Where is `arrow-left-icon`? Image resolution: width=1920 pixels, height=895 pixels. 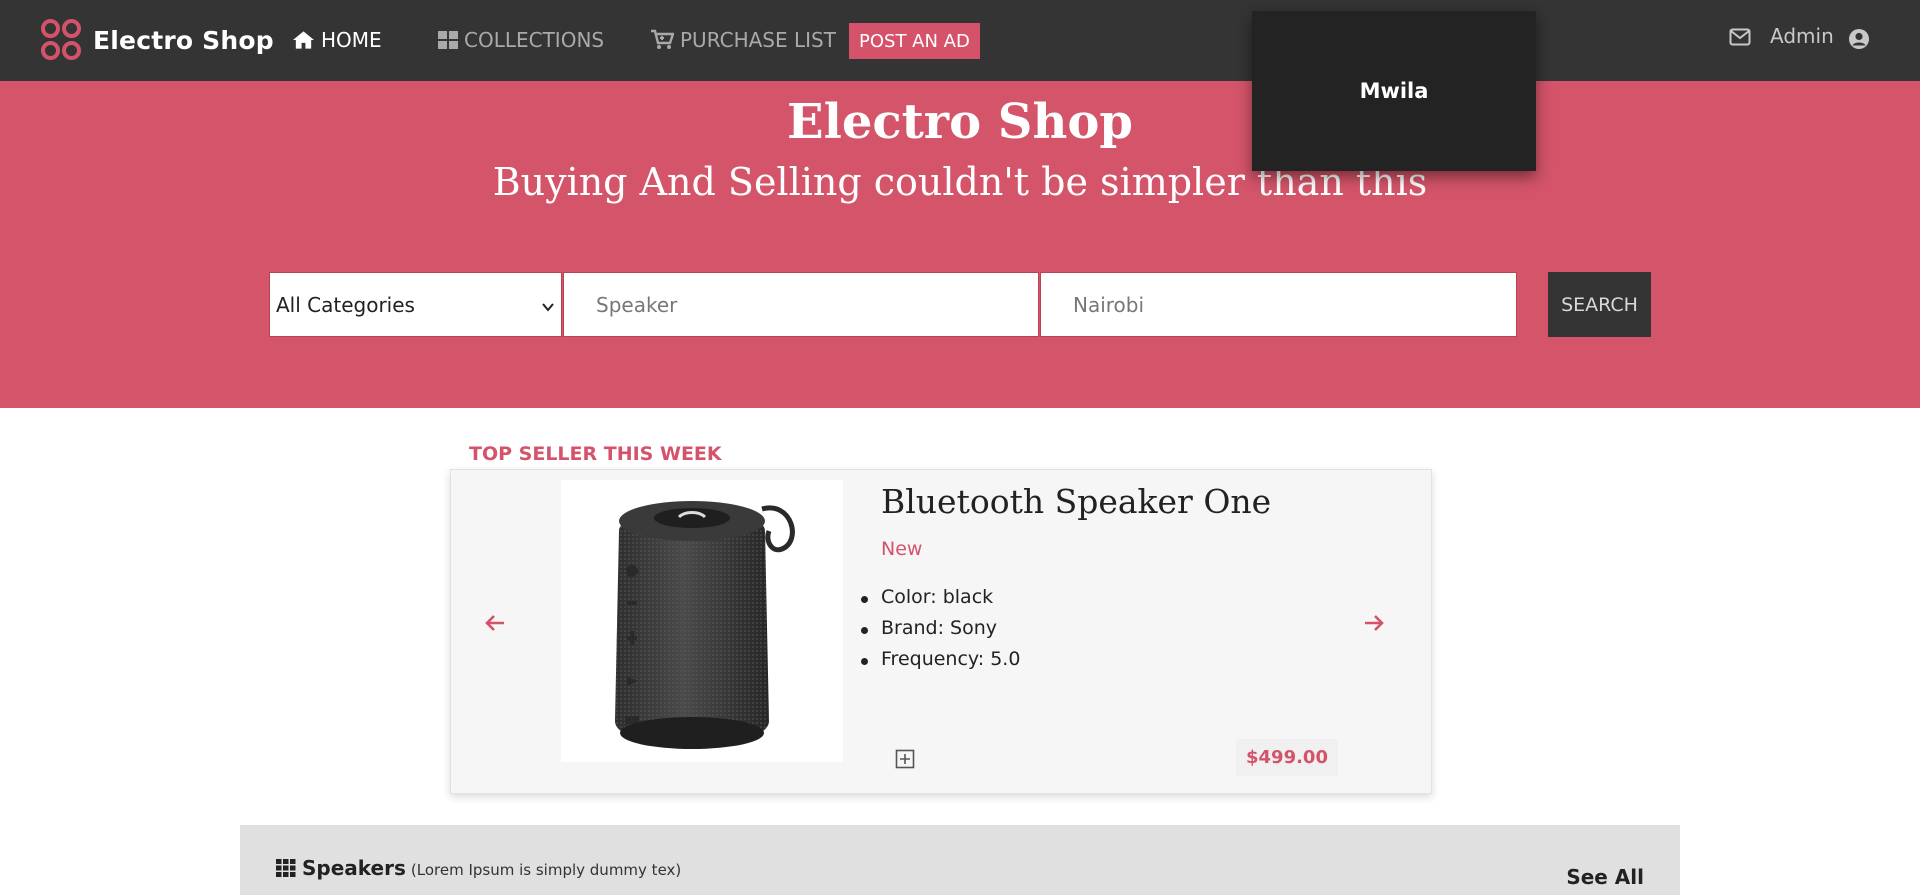 arrow-left-icon is located at coordinates (495, 623).